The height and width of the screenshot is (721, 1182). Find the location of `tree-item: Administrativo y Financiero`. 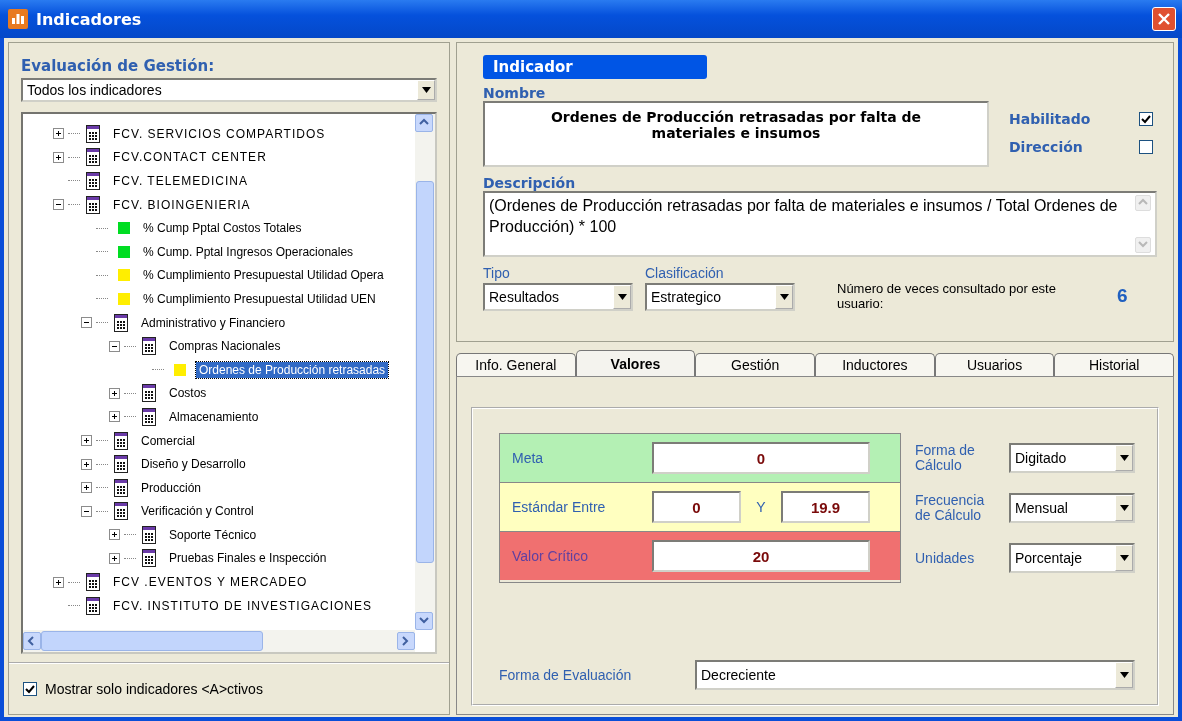

tree-item: Administrativo y Financiero is located at coordinates (213, 322).